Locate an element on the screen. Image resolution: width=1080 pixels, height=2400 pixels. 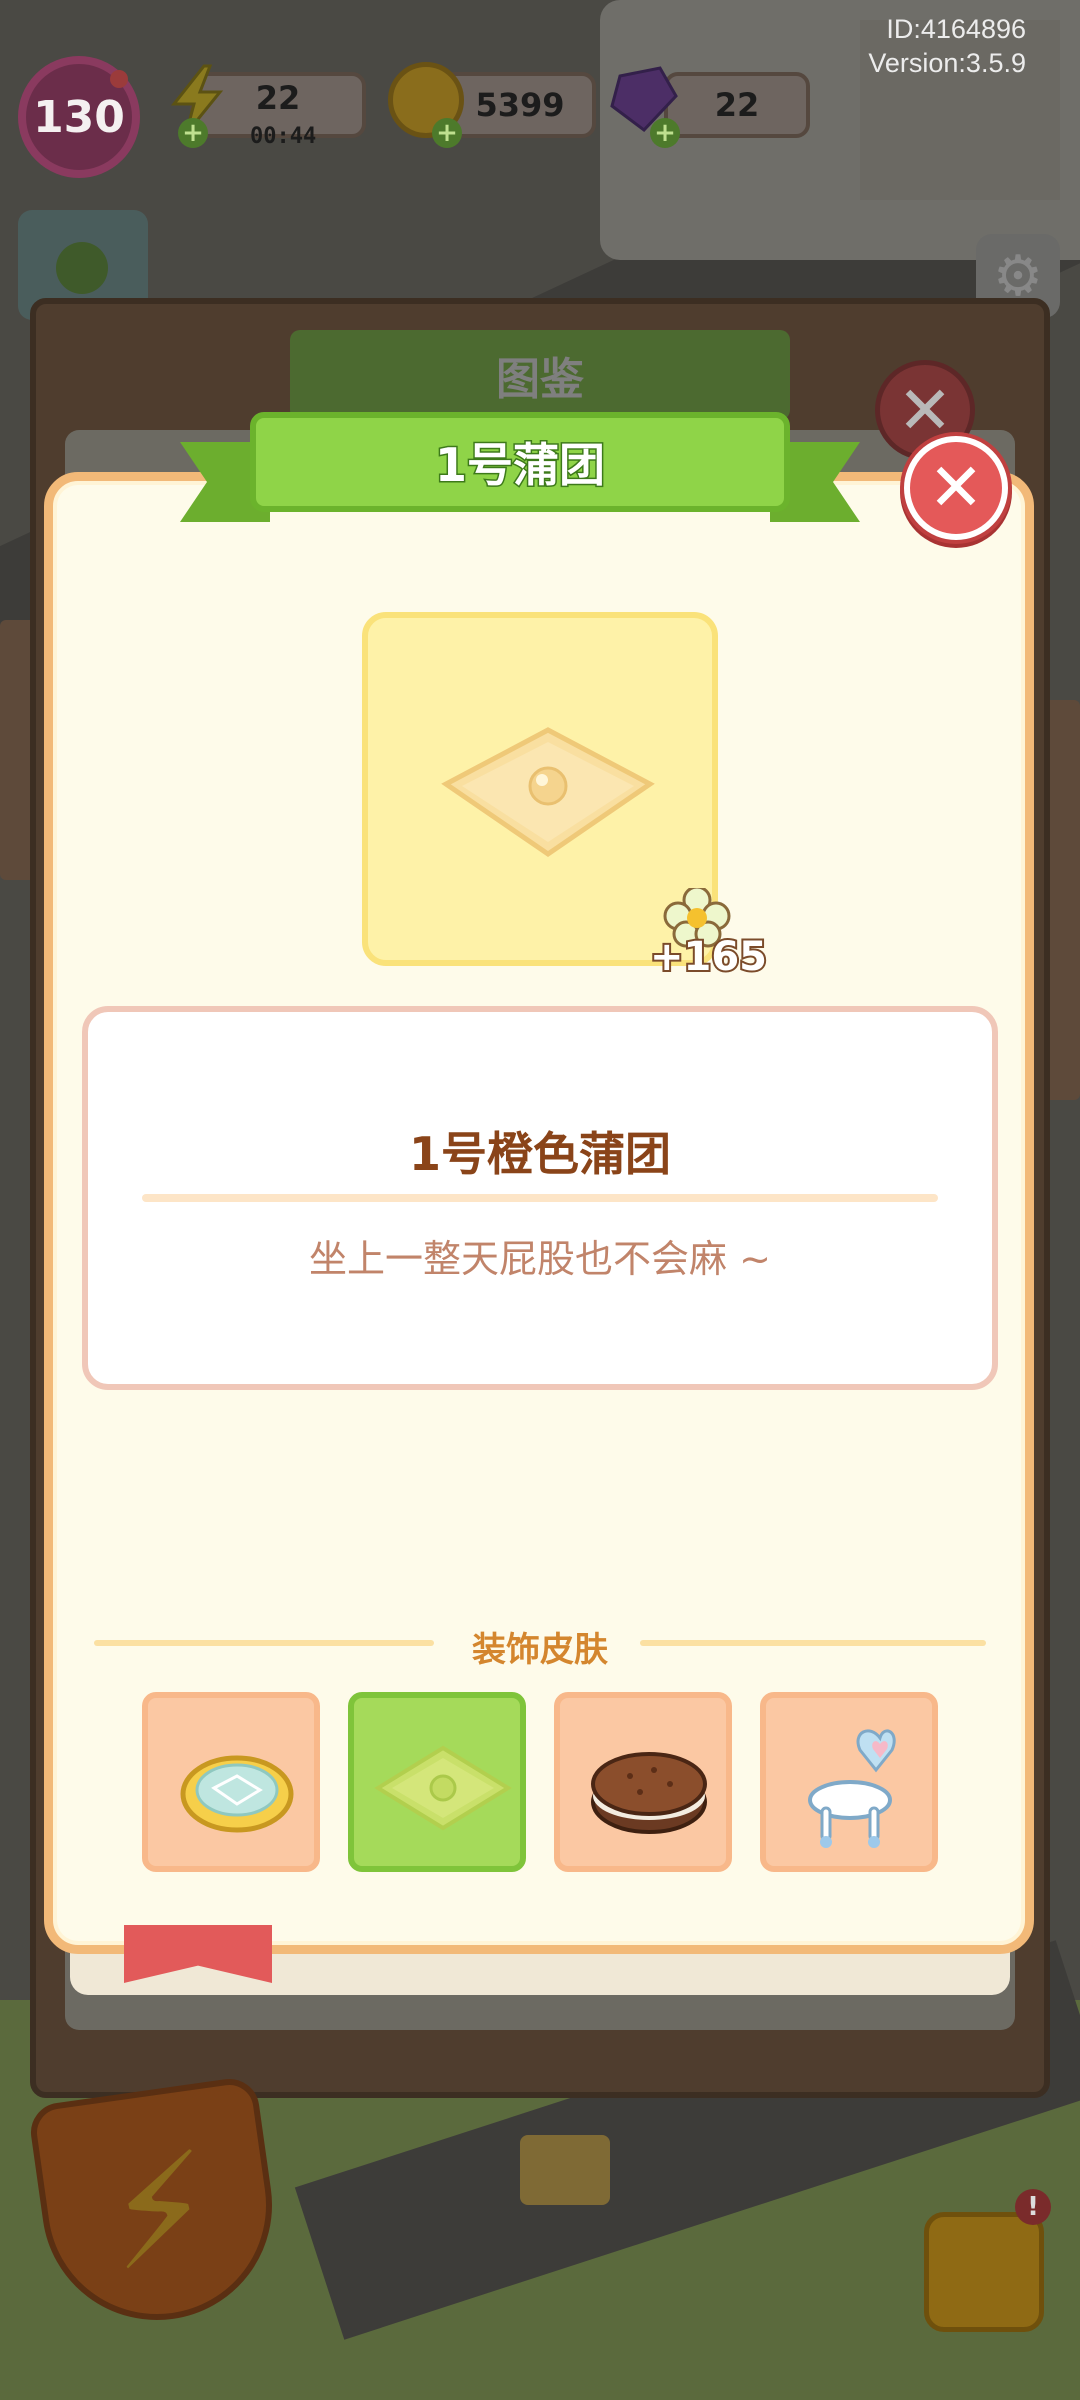
user-id-label: ID:4164896 is located at coordinates (956, 29).